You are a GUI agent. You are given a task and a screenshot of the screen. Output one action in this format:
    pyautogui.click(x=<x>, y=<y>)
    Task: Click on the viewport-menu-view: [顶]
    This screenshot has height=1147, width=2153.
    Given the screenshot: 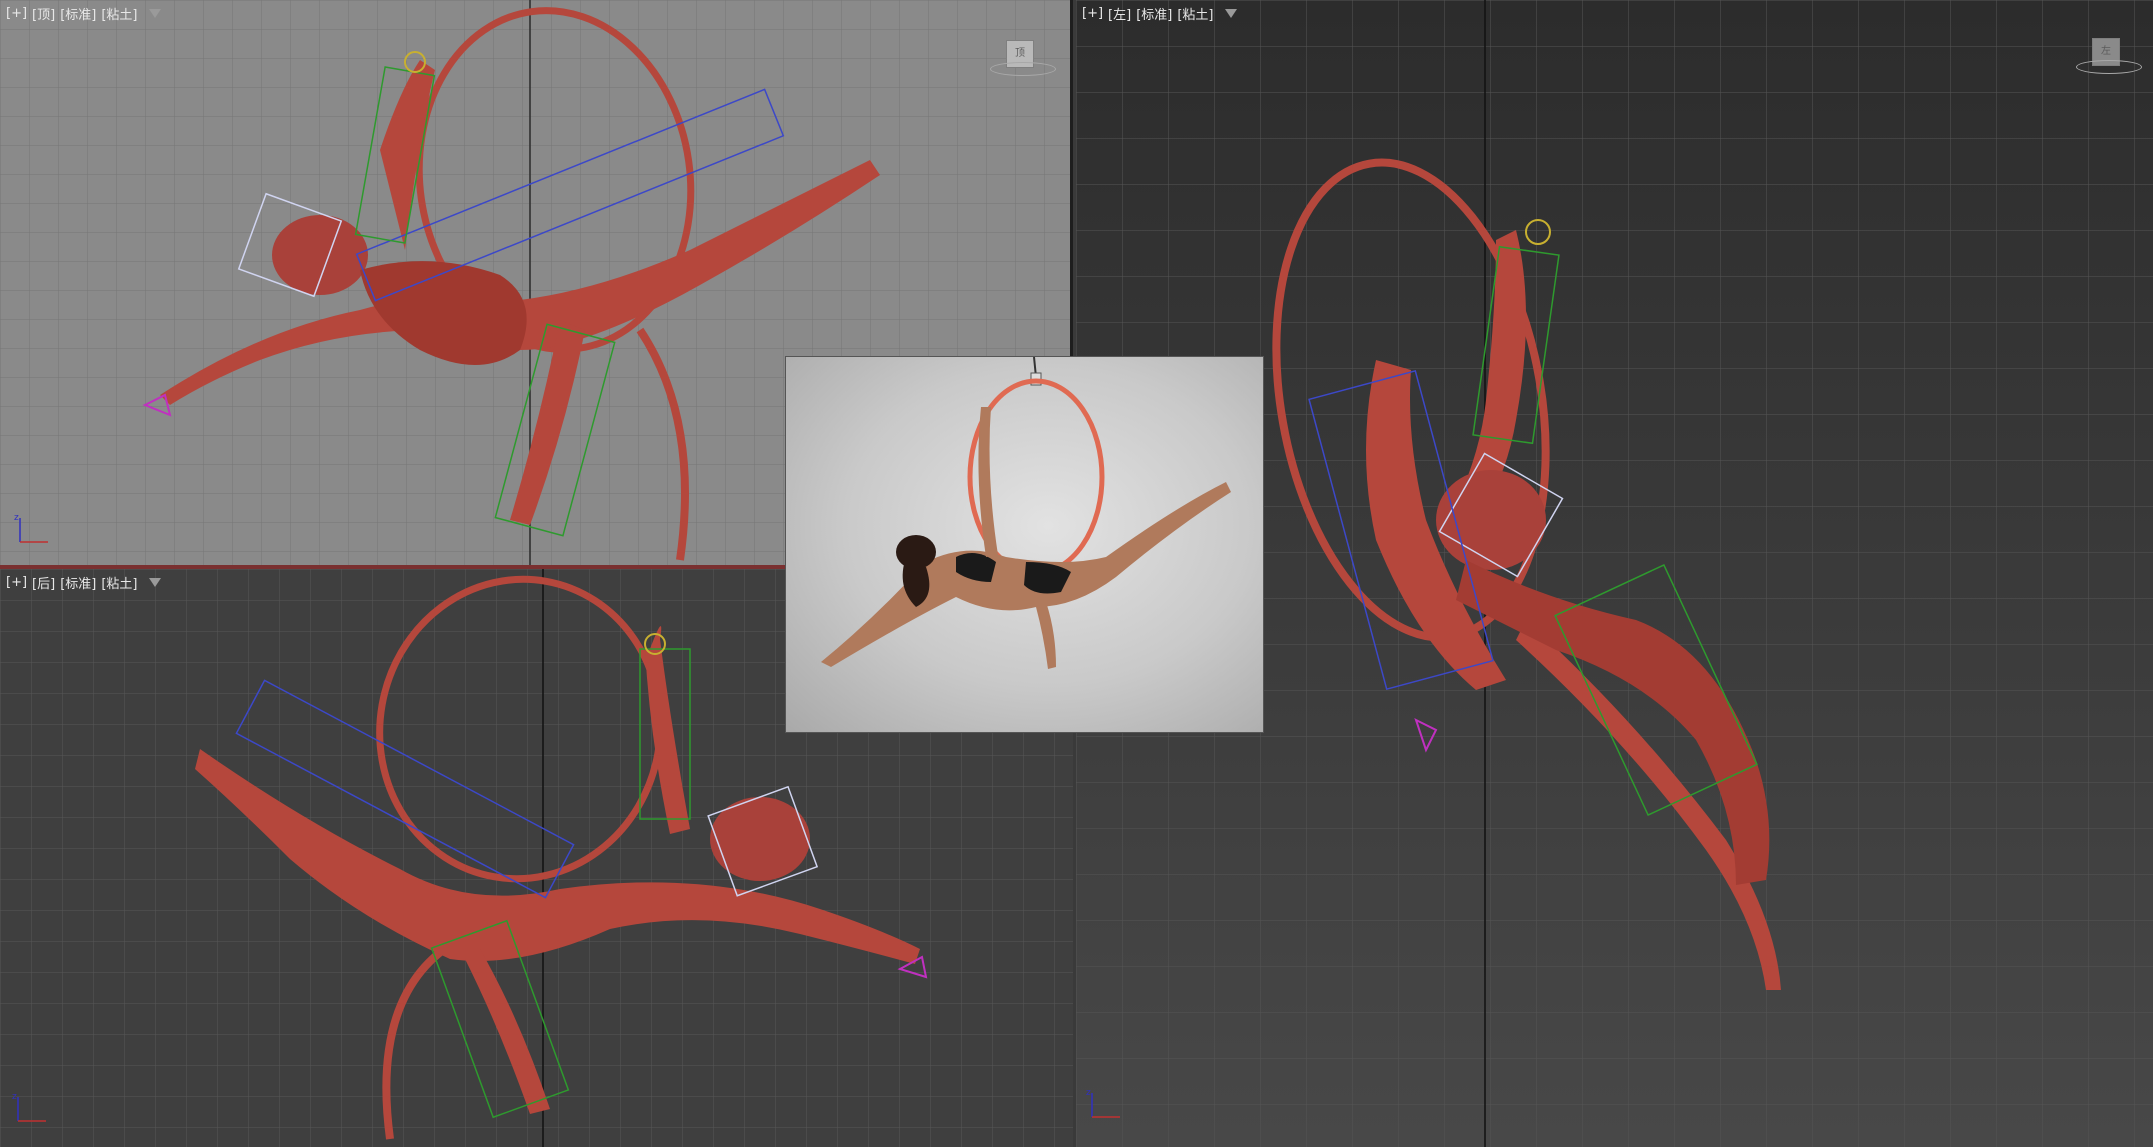 What is the action you would take?
    pyautogui.click(x=43, y=13)
    